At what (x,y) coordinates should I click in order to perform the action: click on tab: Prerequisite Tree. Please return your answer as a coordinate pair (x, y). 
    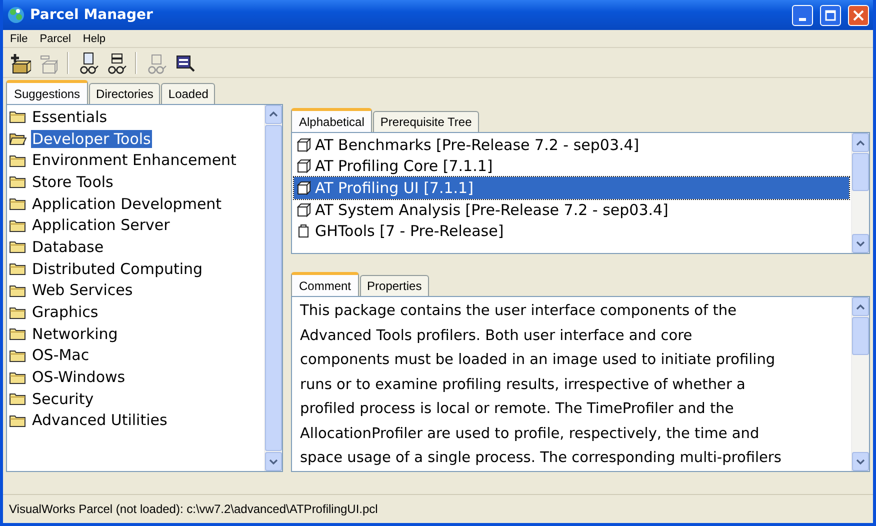
    Looking at the image, I should click on (426, 121).